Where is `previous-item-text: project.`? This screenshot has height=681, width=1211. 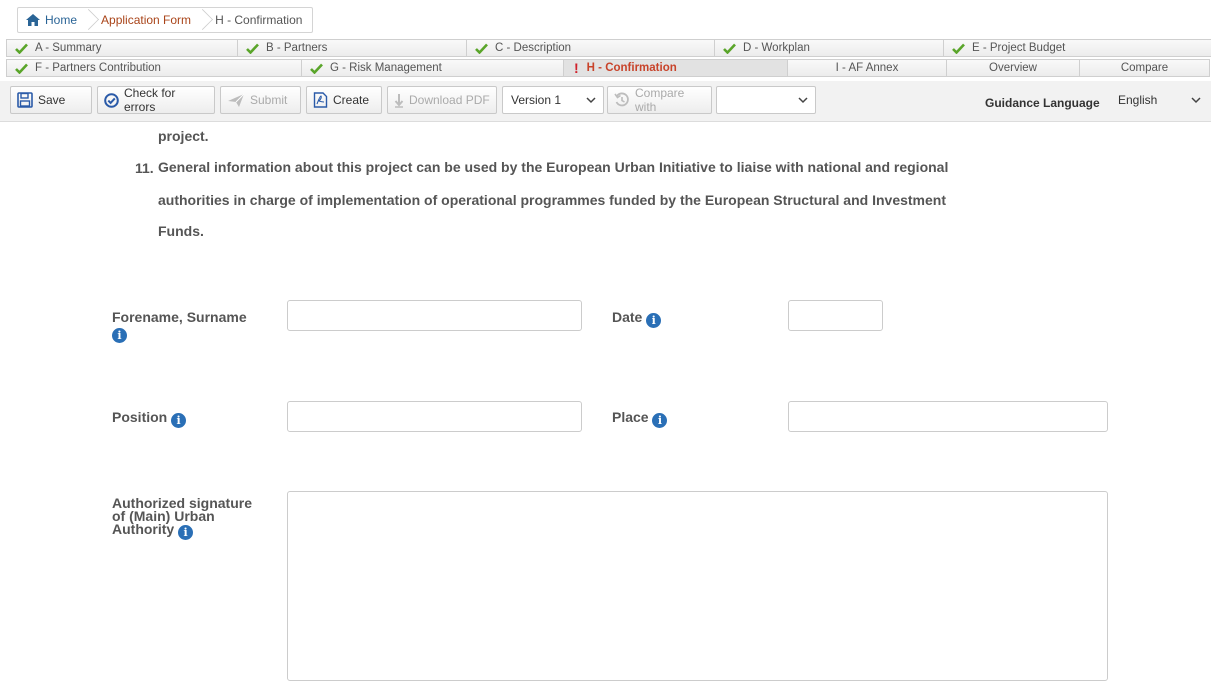
previous-item-text: project. is located at coordinates (183, 136).